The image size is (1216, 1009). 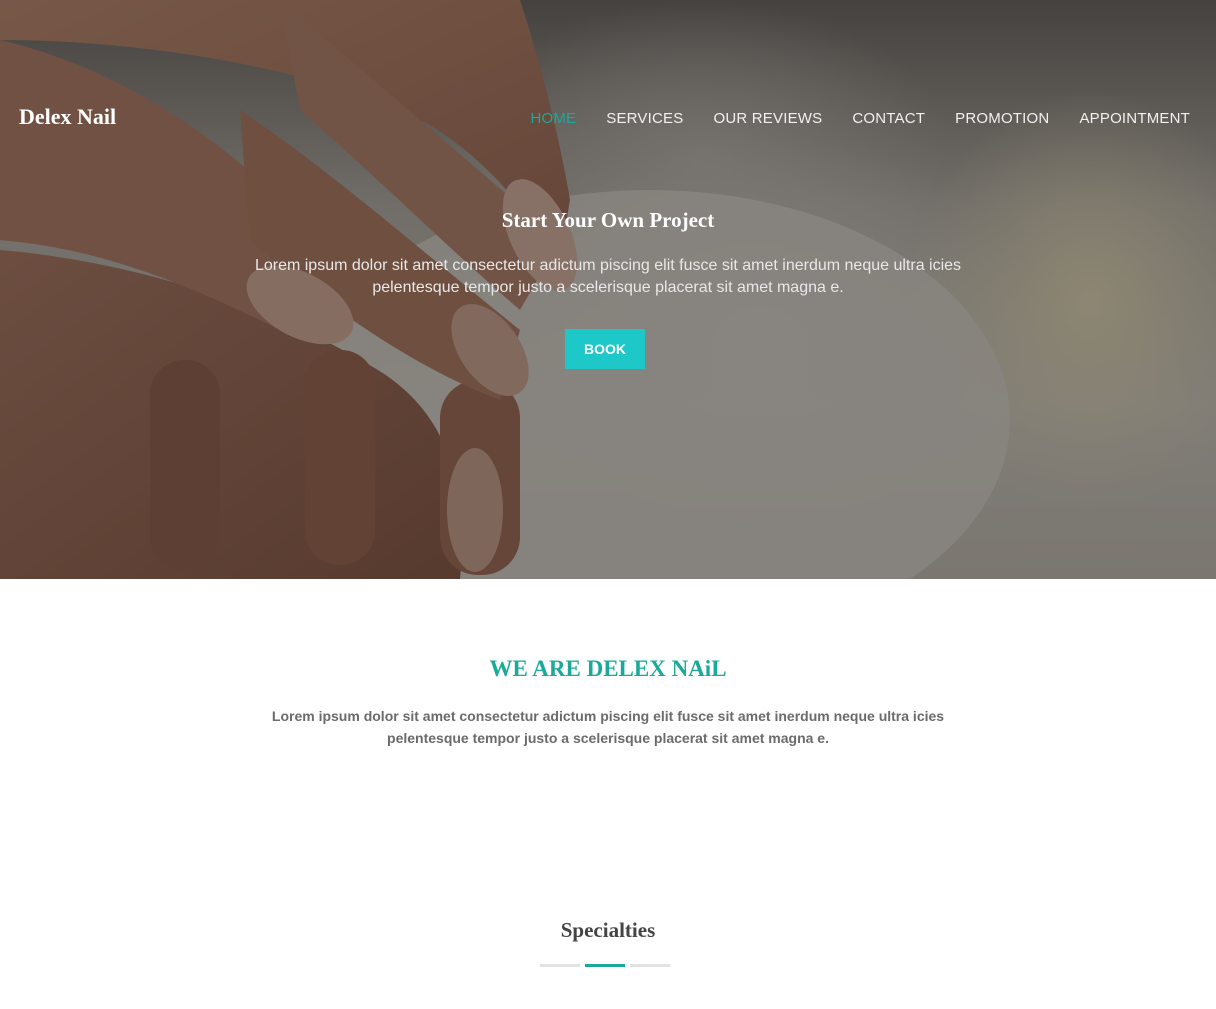 What do you see at coordinates (553, 118) in the screenshot?
I see `nav-item-home: HOME` at bounding box center [553, 118].